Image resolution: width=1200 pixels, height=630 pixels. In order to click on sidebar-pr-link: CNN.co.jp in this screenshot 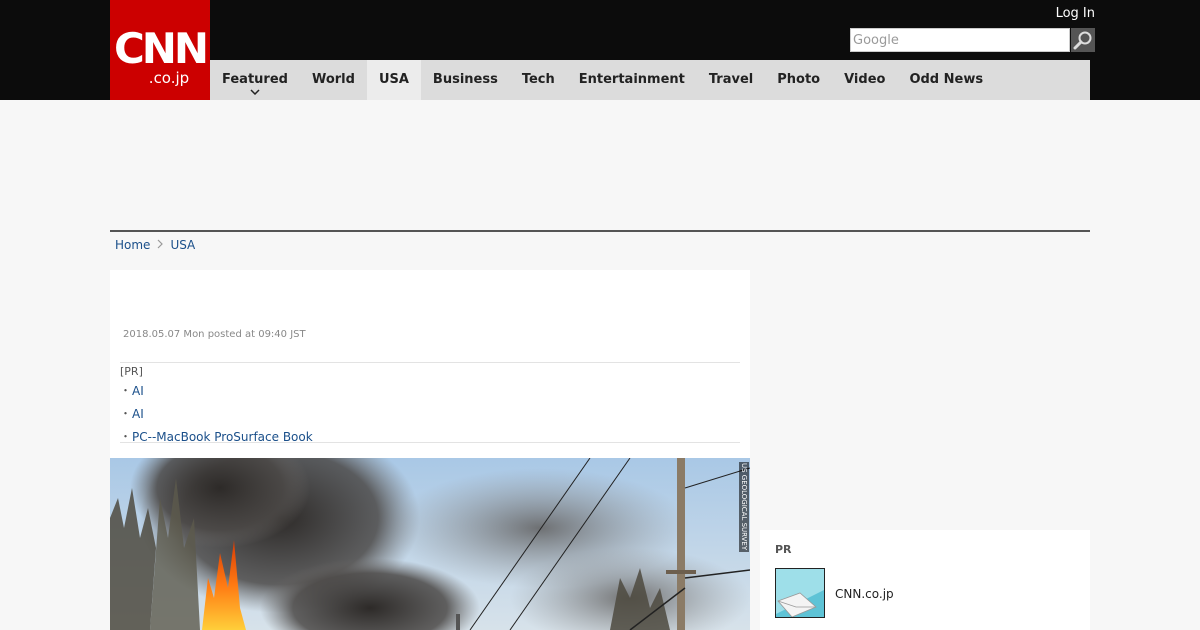, I will do `click(864, 594)`.